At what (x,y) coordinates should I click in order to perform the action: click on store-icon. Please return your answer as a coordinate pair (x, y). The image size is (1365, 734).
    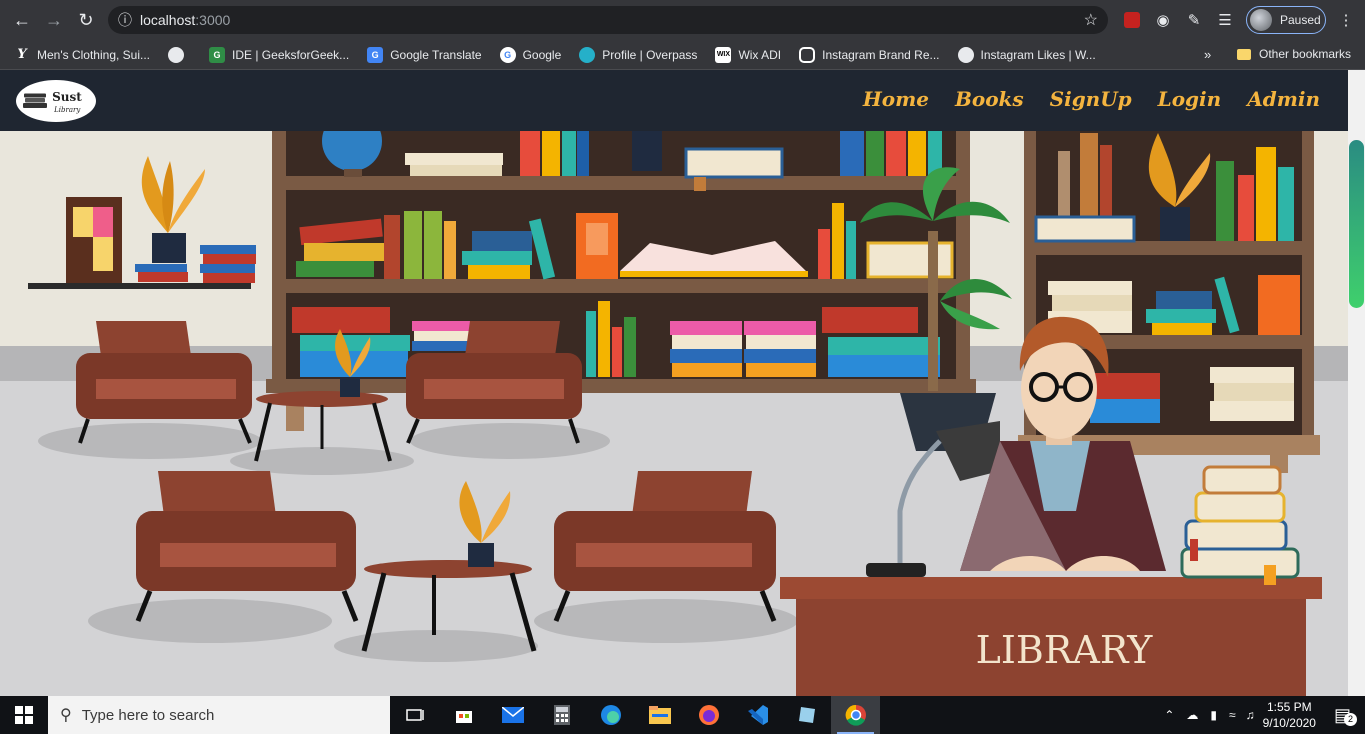
    Looking at the image, I should click on (463, 715).